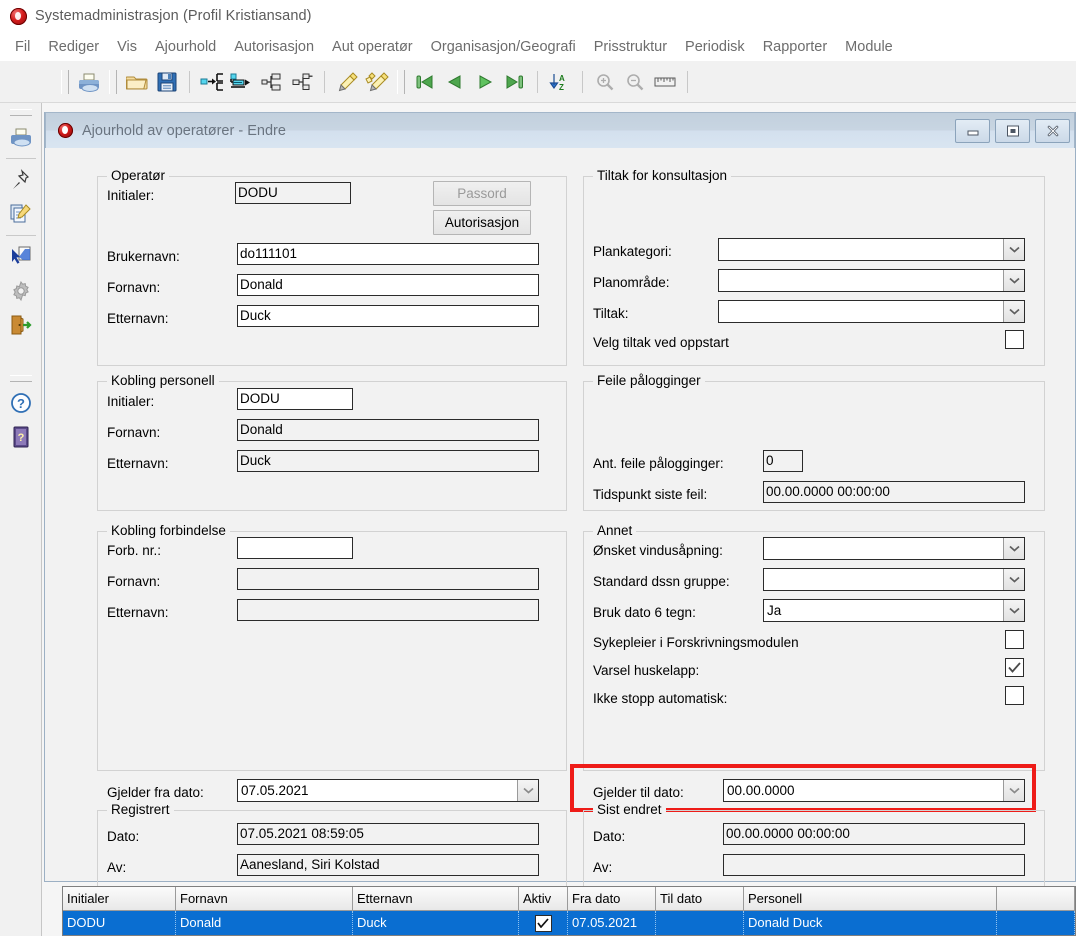 The height and width of the screenshot is (936, 1076). Describe the element at coordinates (293, 193) in the screenshot. I see `operator-initialer-field: DODU` at that location.